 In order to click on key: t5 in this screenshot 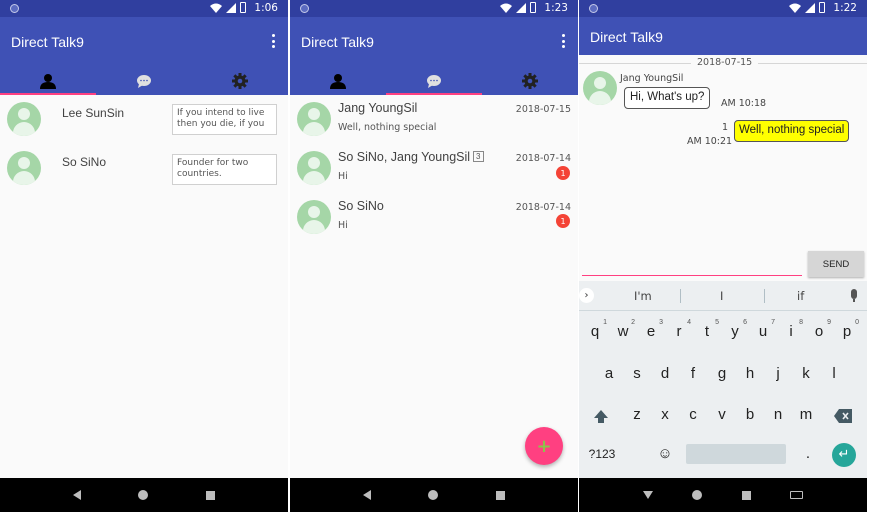, I will do `click(708, 329)`.